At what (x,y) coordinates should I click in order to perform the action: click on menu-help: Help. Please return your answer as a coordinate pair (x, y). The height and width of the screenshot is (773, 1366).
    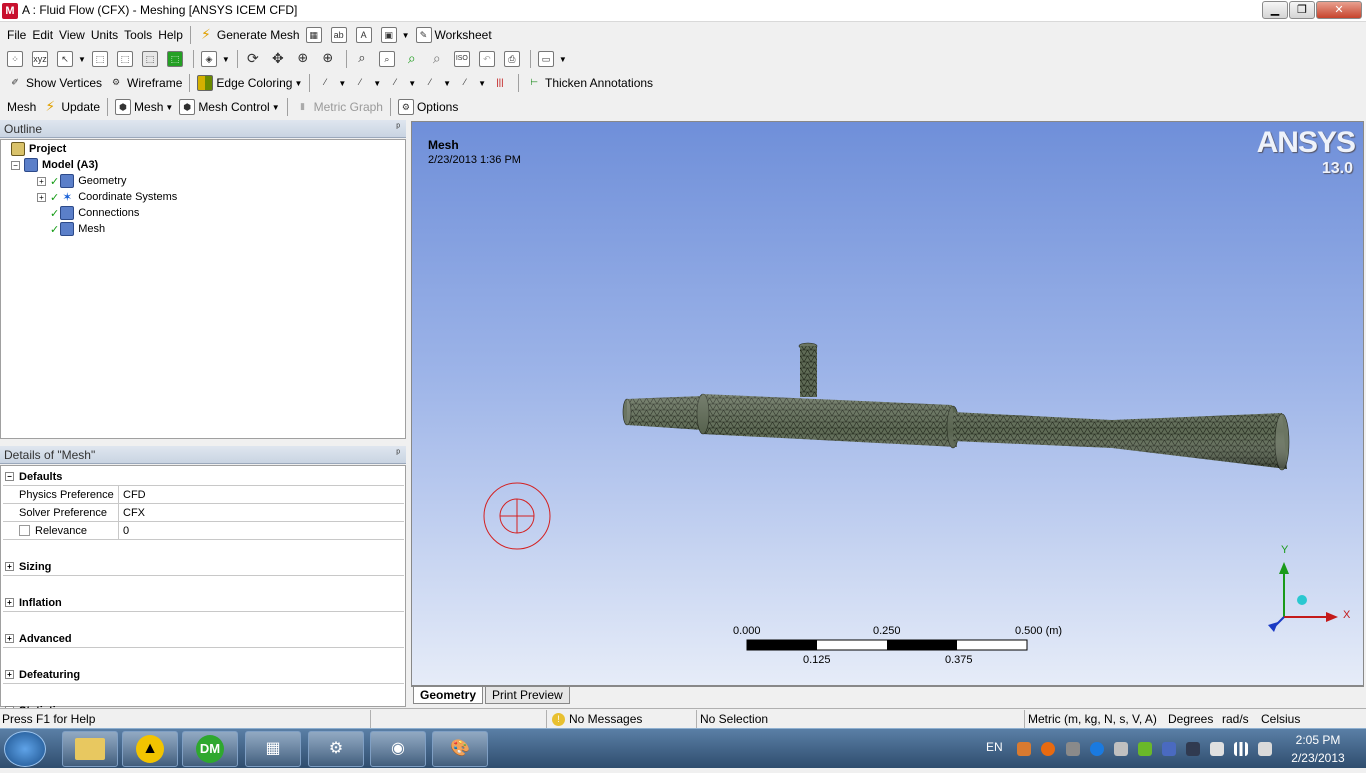
    Looking at the image, I should click on (170, 35).